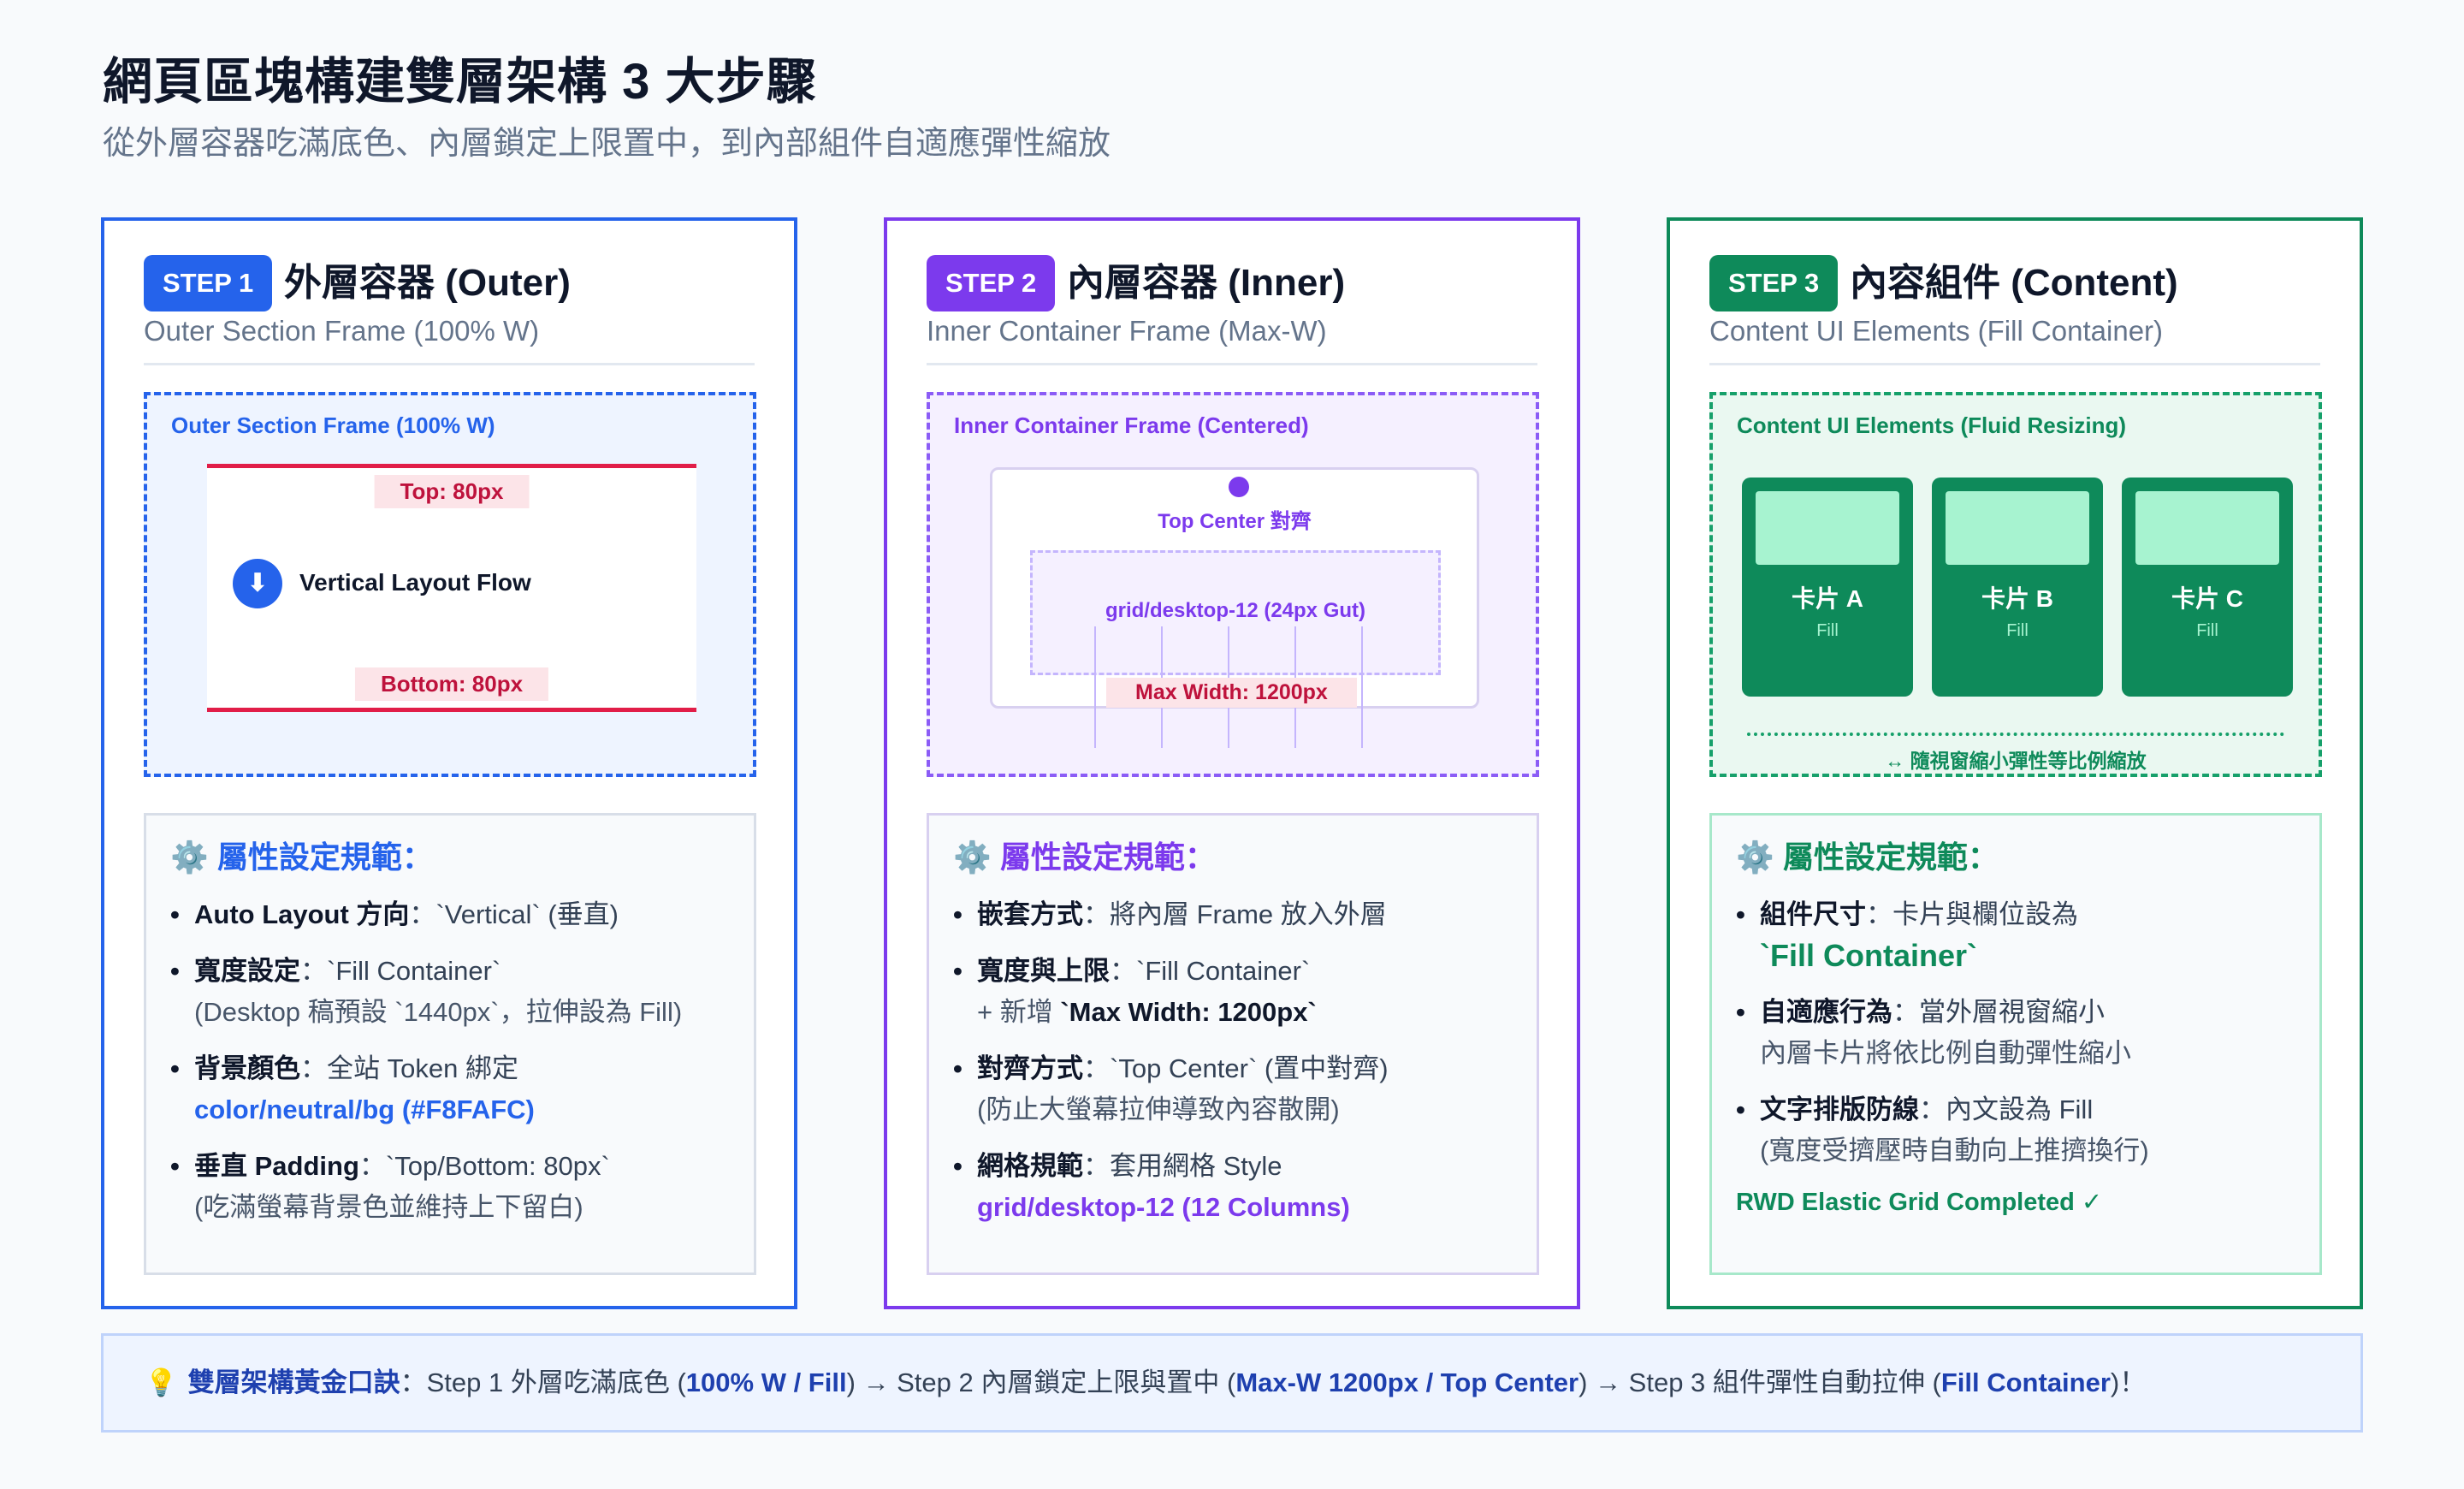 The height and width of the screenshot is (1489, 2464). I want to click on spec-key: 組件尺寸, so click(1813, 914).